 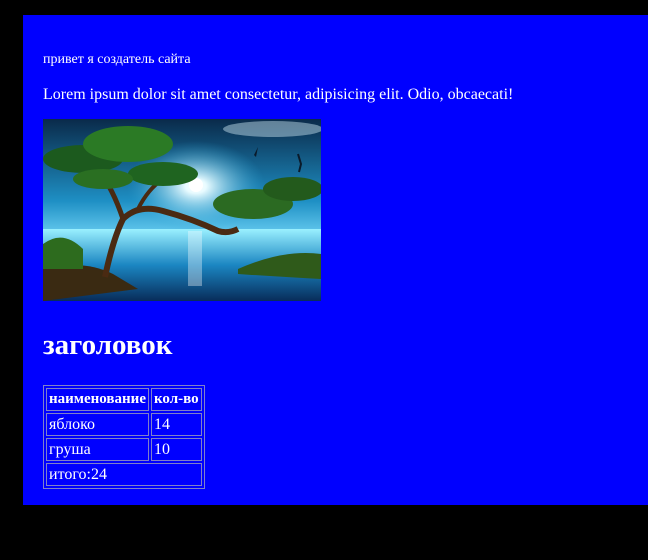 I want to click on table-header-qty: кол-во, so click(x=176, y=399).